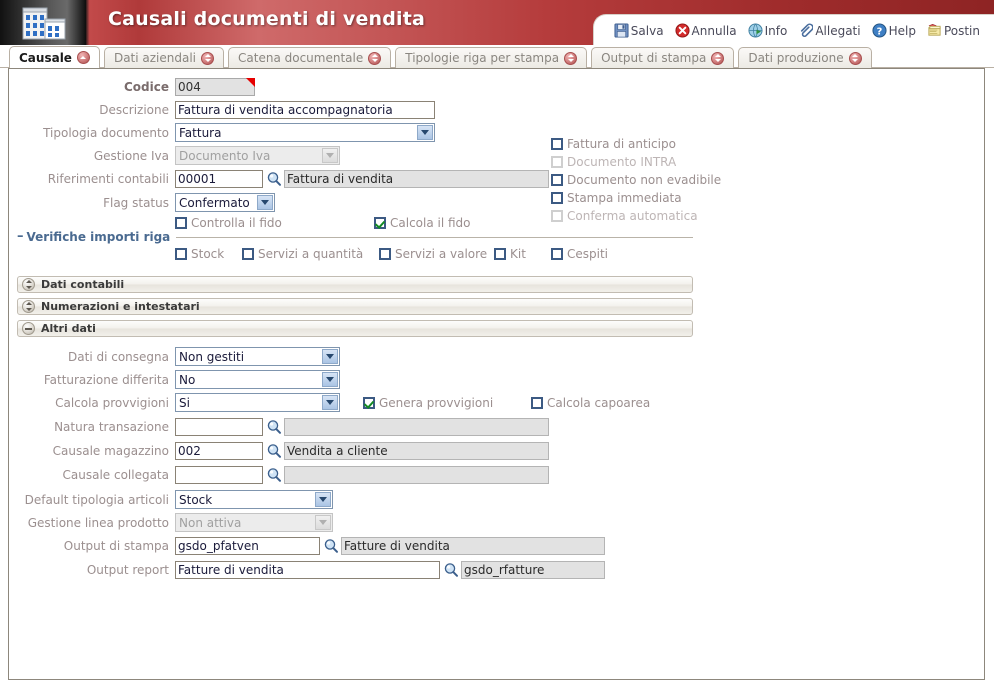 This screenshot has height=690, width=994. Describe the element at coordinates (500, 254) in the screenshot. I see `kit-checkbox` at that location.